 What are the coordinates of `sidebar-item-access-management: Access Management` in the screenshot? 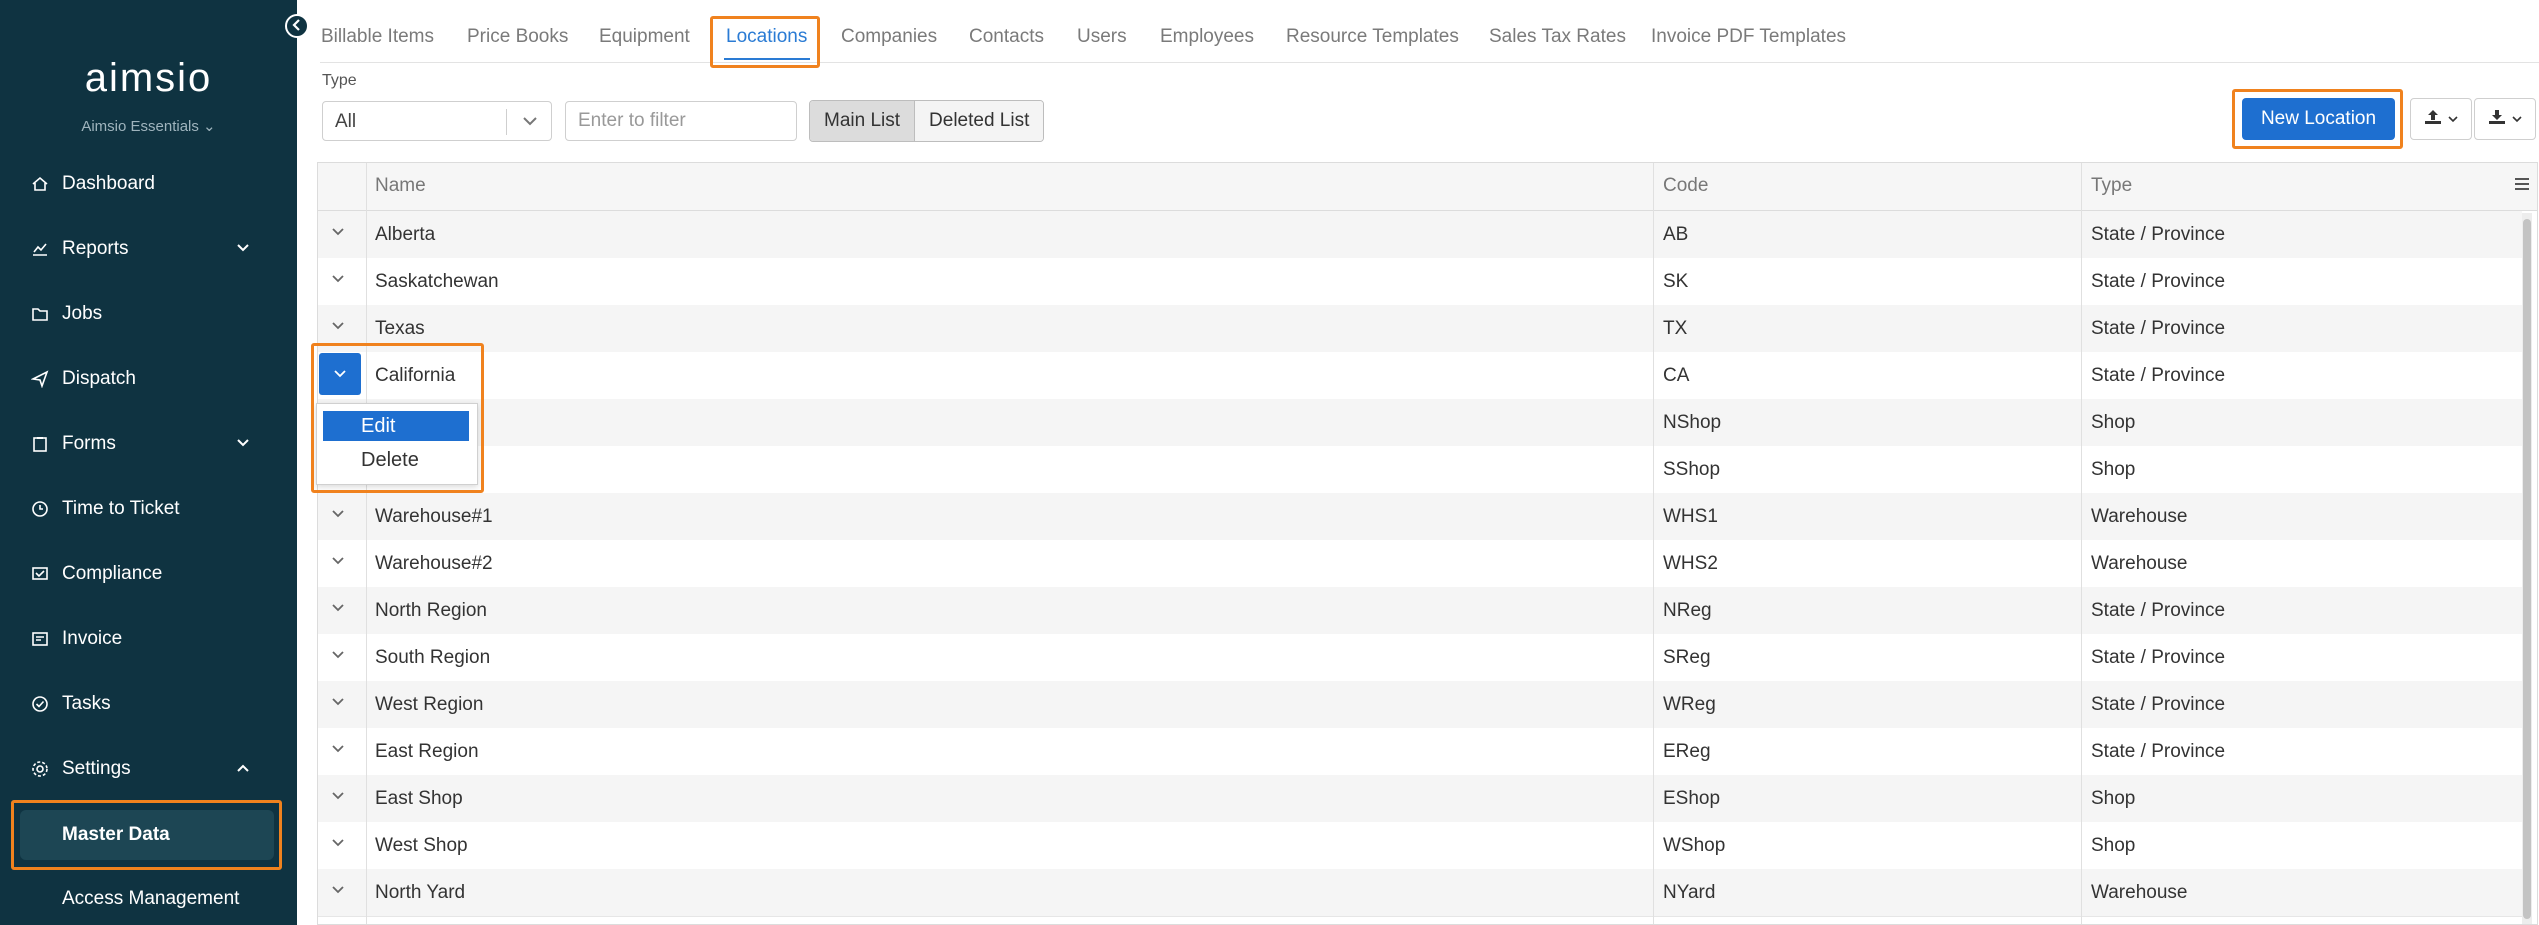 It's located at (150, 899).